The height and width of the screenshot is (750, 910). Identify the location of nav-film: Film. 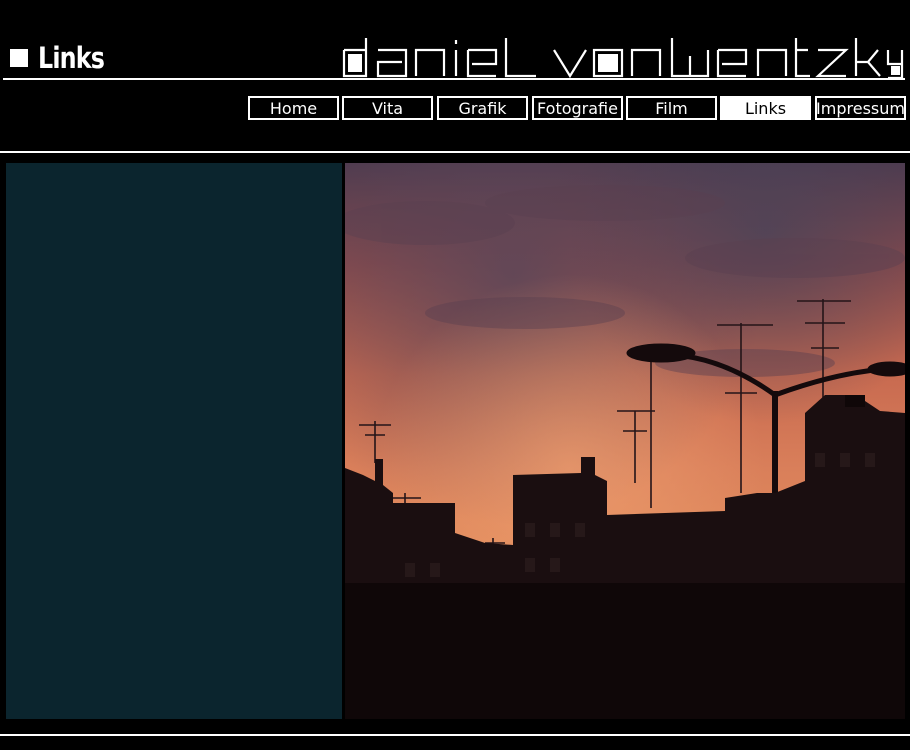
(671, 108).